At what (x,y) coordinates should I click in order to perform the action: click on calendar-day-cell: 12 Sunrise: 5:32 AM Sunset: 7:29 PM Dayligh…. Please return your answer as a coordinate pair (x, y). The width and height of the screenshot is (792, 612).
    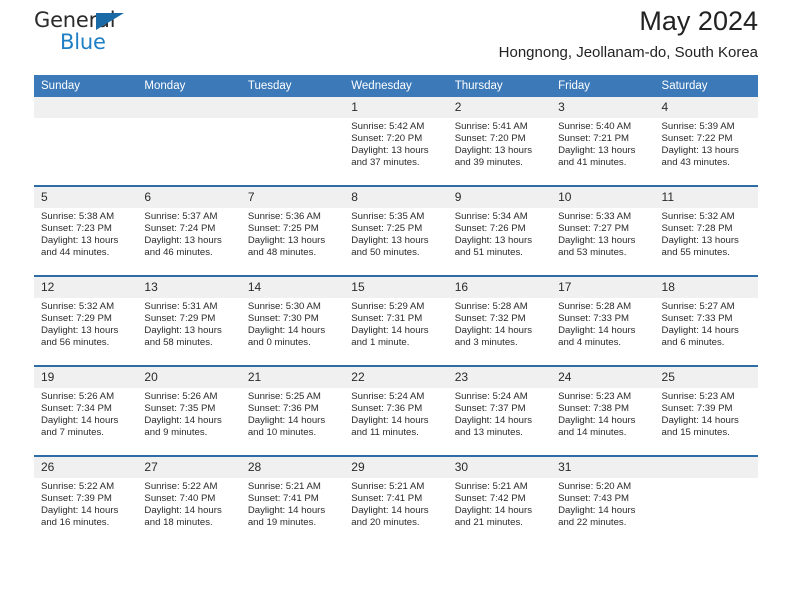
    Looking at the image, I should click on (86, 321).